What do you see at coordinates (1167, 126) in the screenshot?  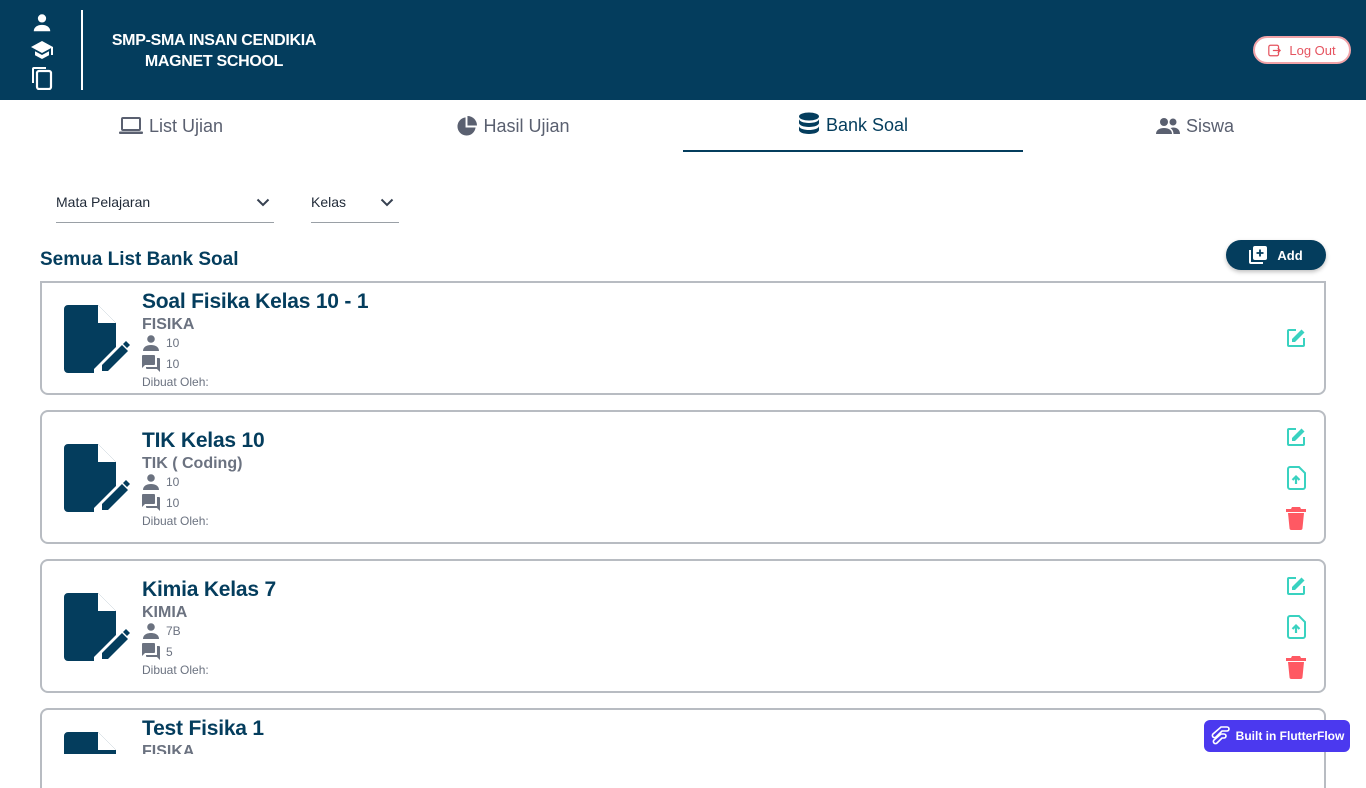 I see `people-icon` at bounding box center [1167, 126].